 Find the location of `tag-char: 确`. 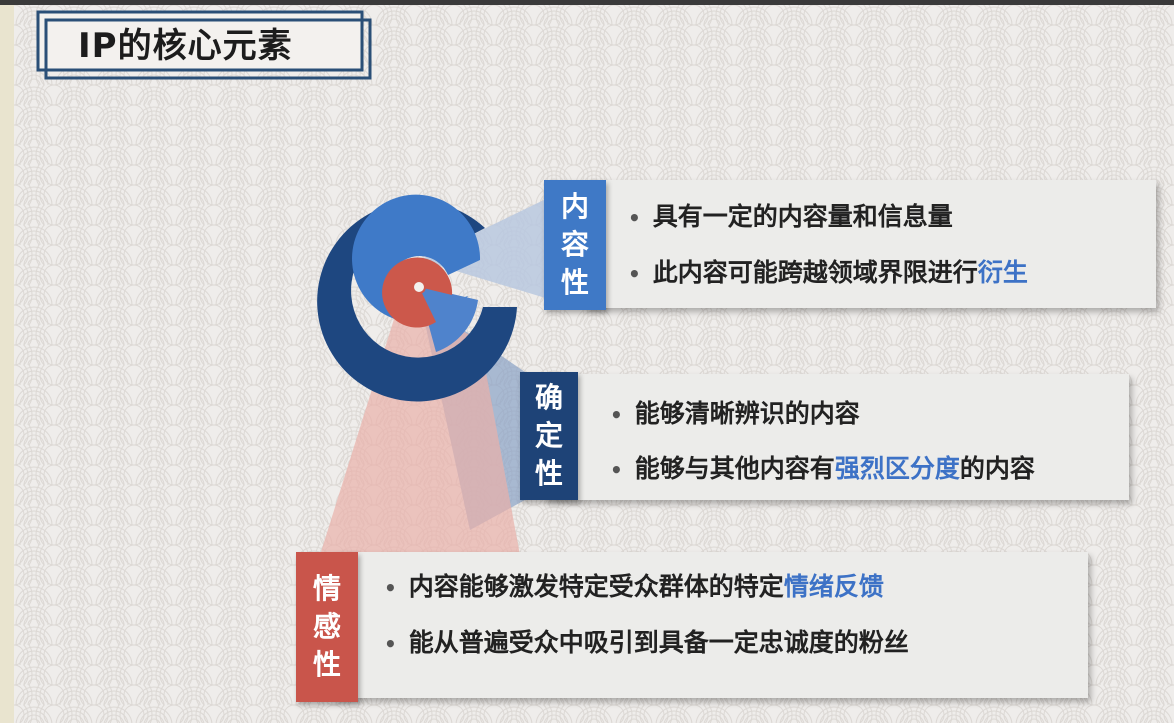

tag-char: 确 is located at coordinates (548, 397).